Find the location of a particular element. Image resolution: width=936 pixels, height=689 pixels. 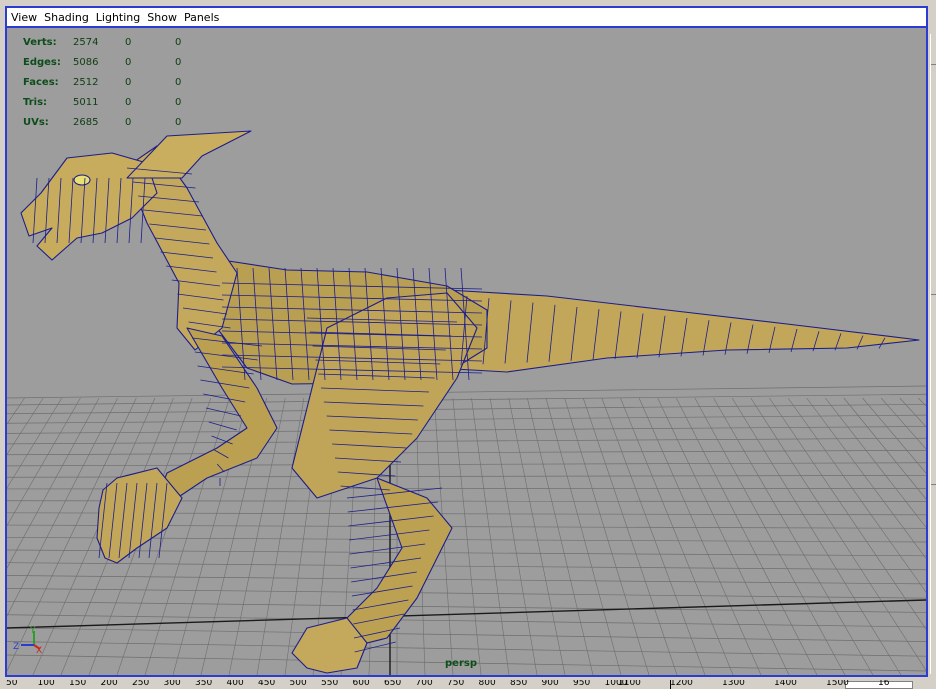

raptor-eye is located at coordinates (82, 180).